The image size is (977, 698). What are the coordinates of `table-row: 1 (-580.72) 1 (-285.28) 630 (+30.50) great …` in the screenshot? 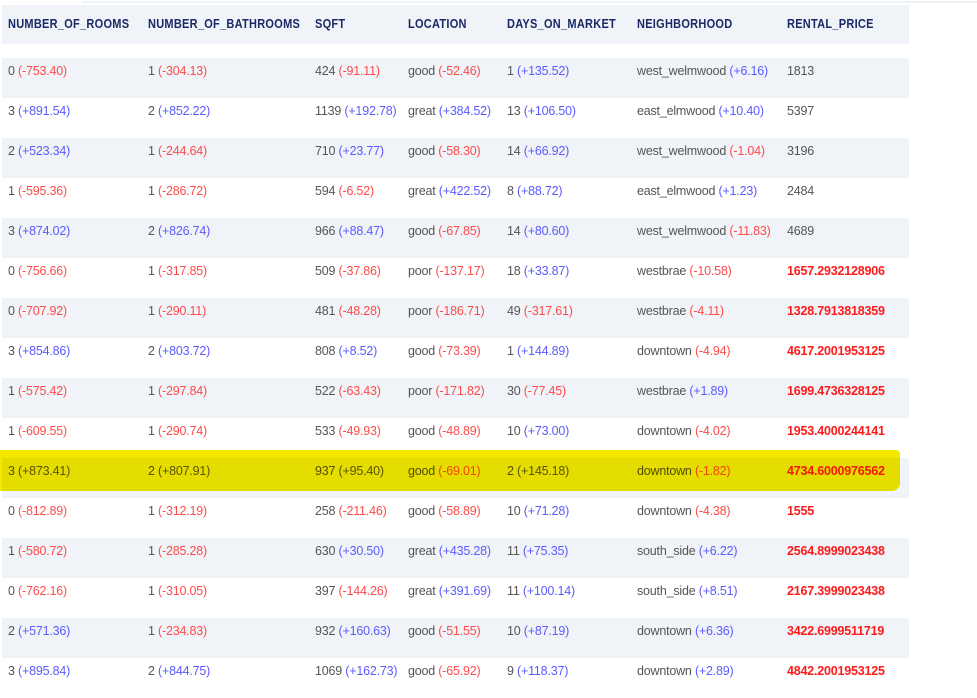 It's located at (455, 558).